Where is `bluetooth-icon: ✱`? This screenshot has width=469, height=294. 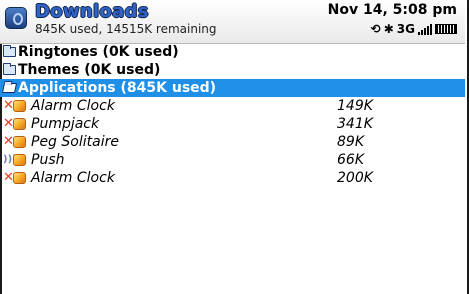
bluetooth-icon: ✱ is located at coordinates (388, 29).